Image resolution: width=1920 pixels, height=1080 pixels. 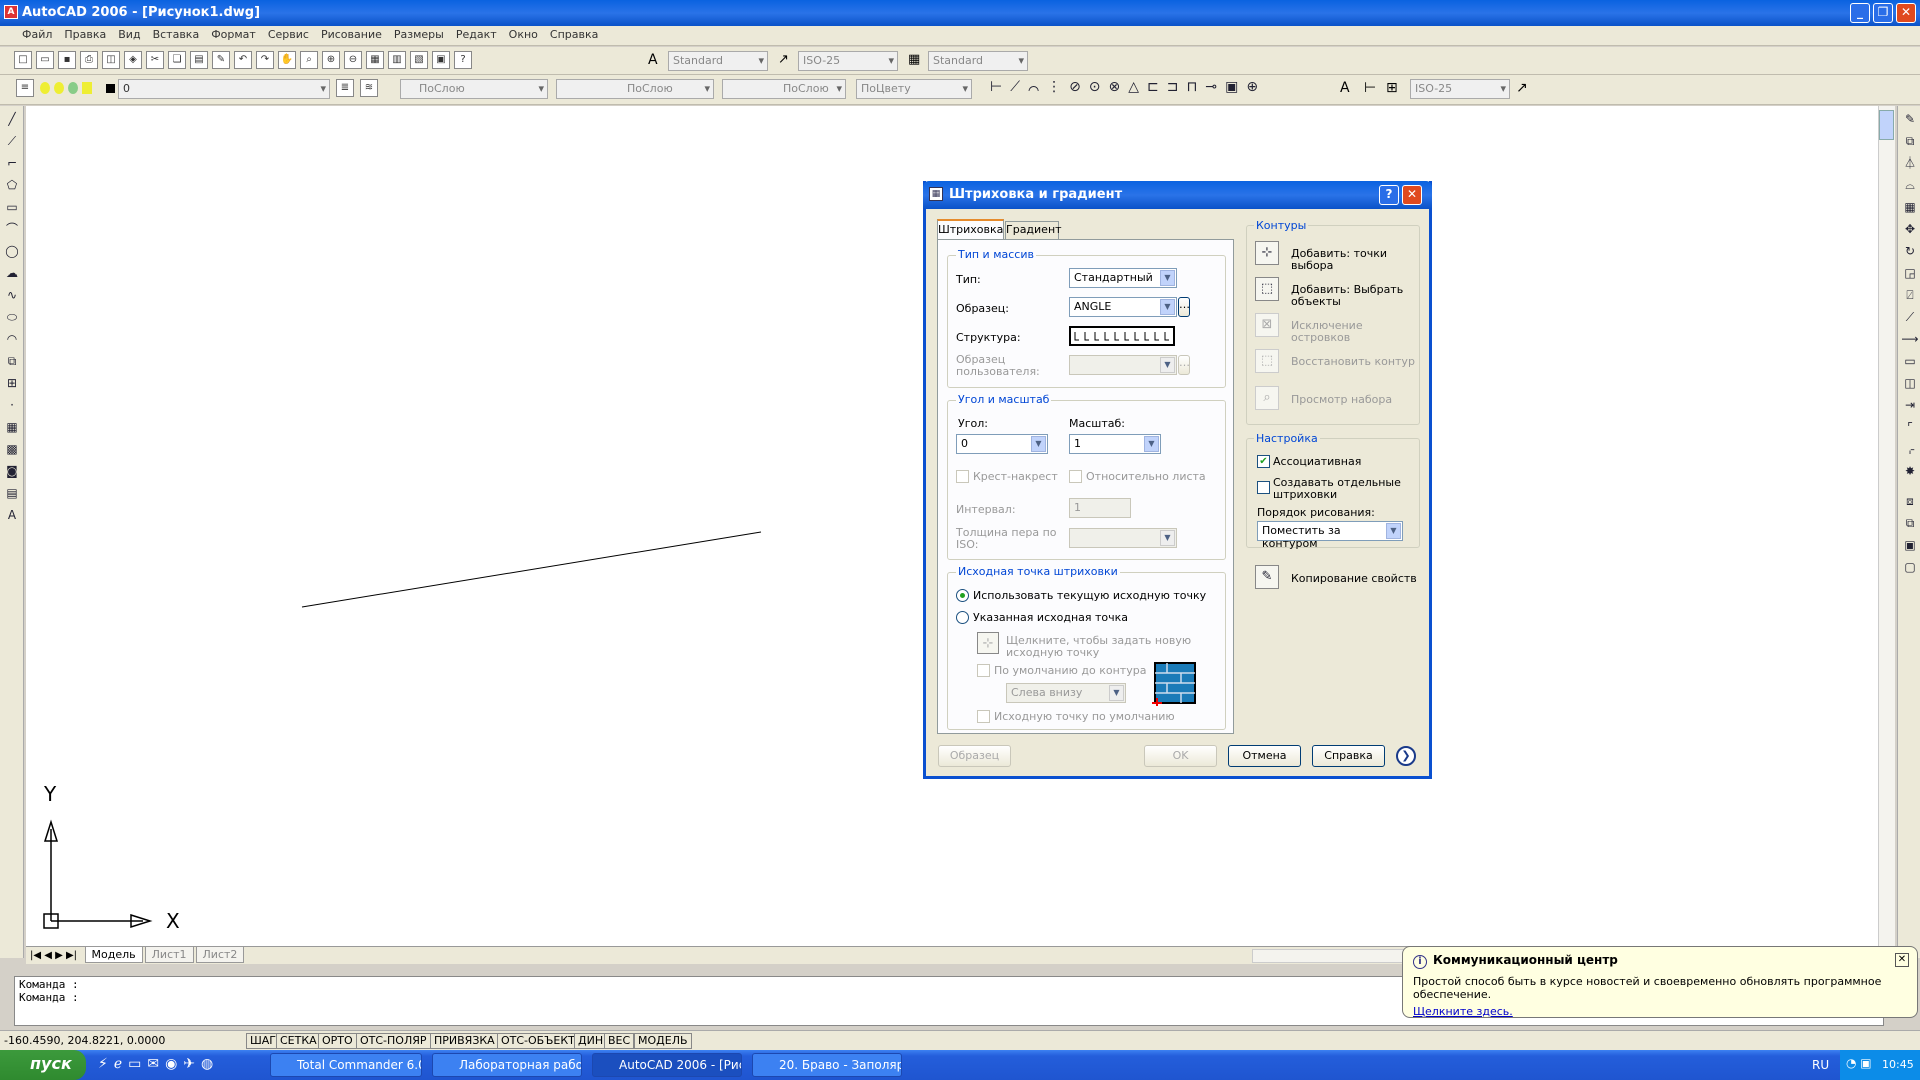 I want to click on save-icon: ▪, so click(x=67, y=60).